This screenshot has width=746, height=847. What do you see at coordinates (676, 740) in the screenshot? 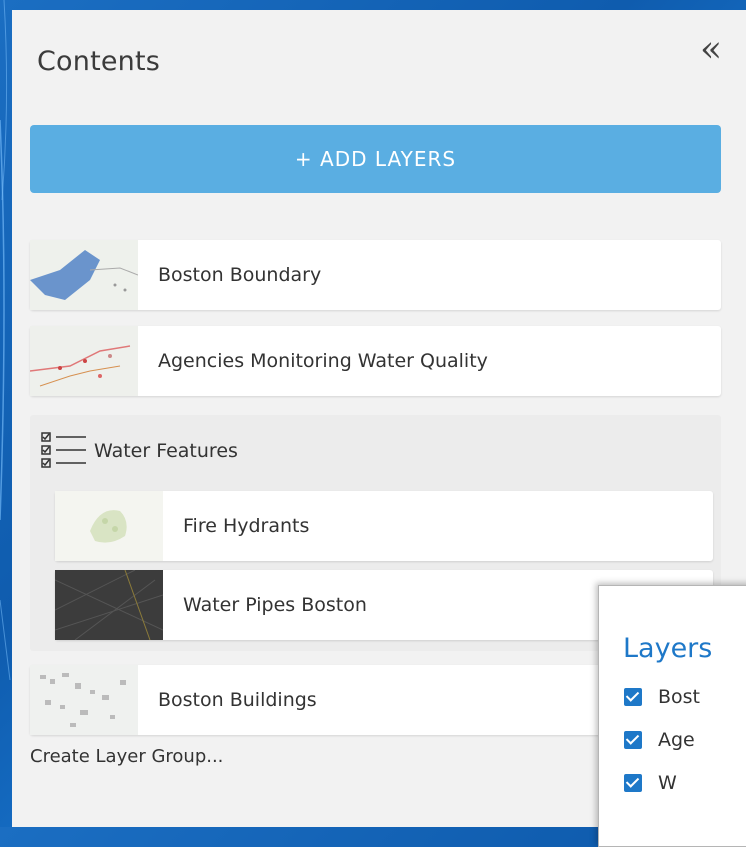
I see `popup-layer-label: Age` at bounding box center [676, 740].